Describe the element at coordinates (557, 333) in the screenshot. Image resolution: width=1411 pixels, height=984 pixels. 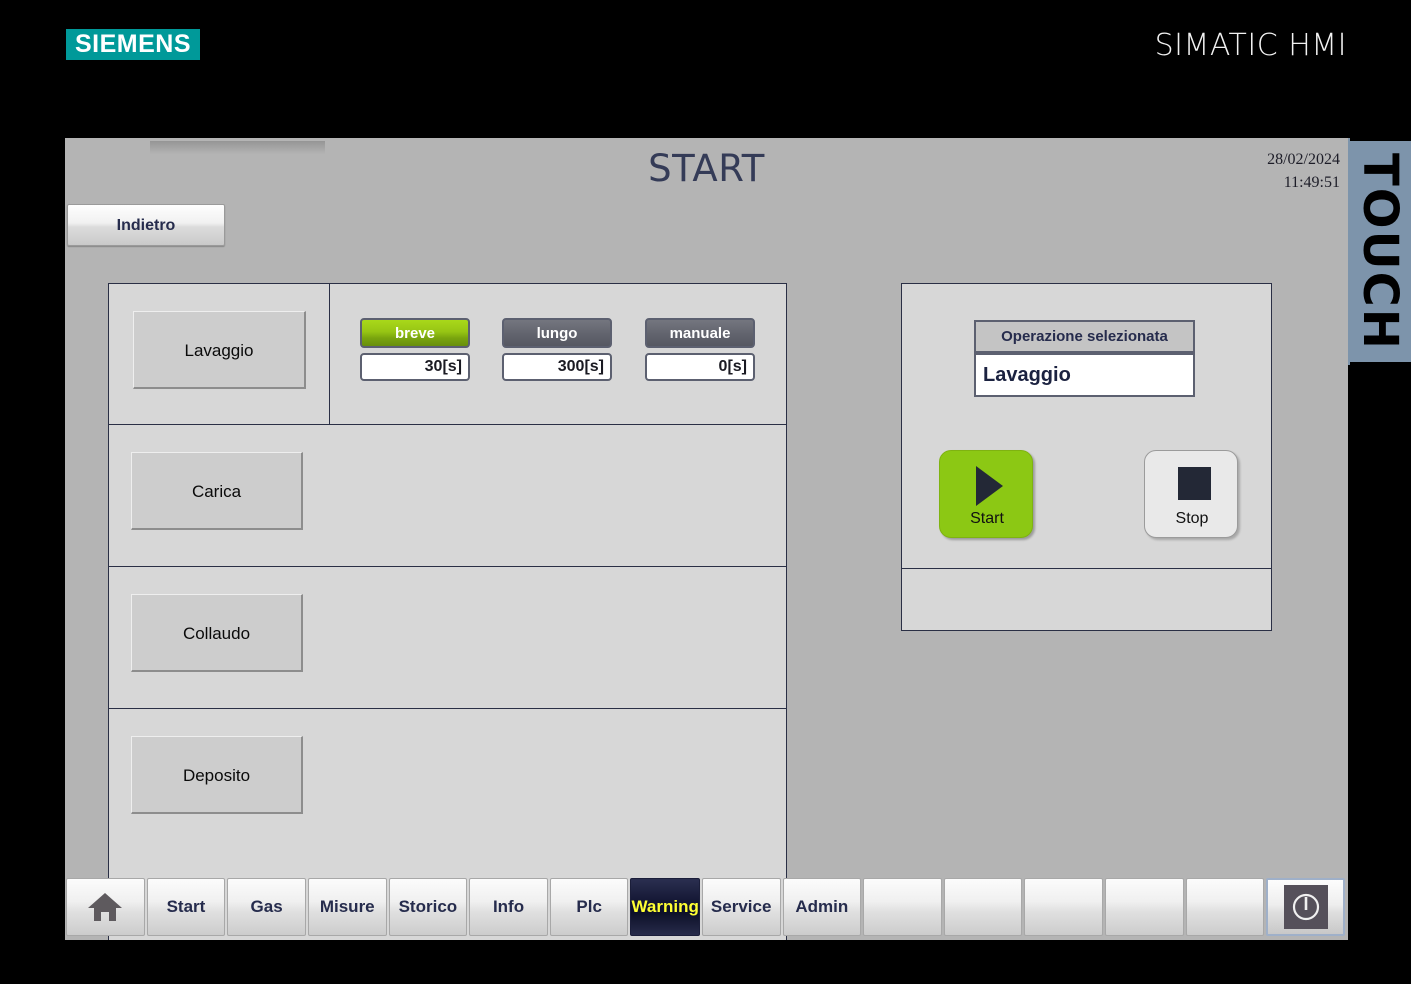
I see `mode-button-lungo: lungo` at that location.